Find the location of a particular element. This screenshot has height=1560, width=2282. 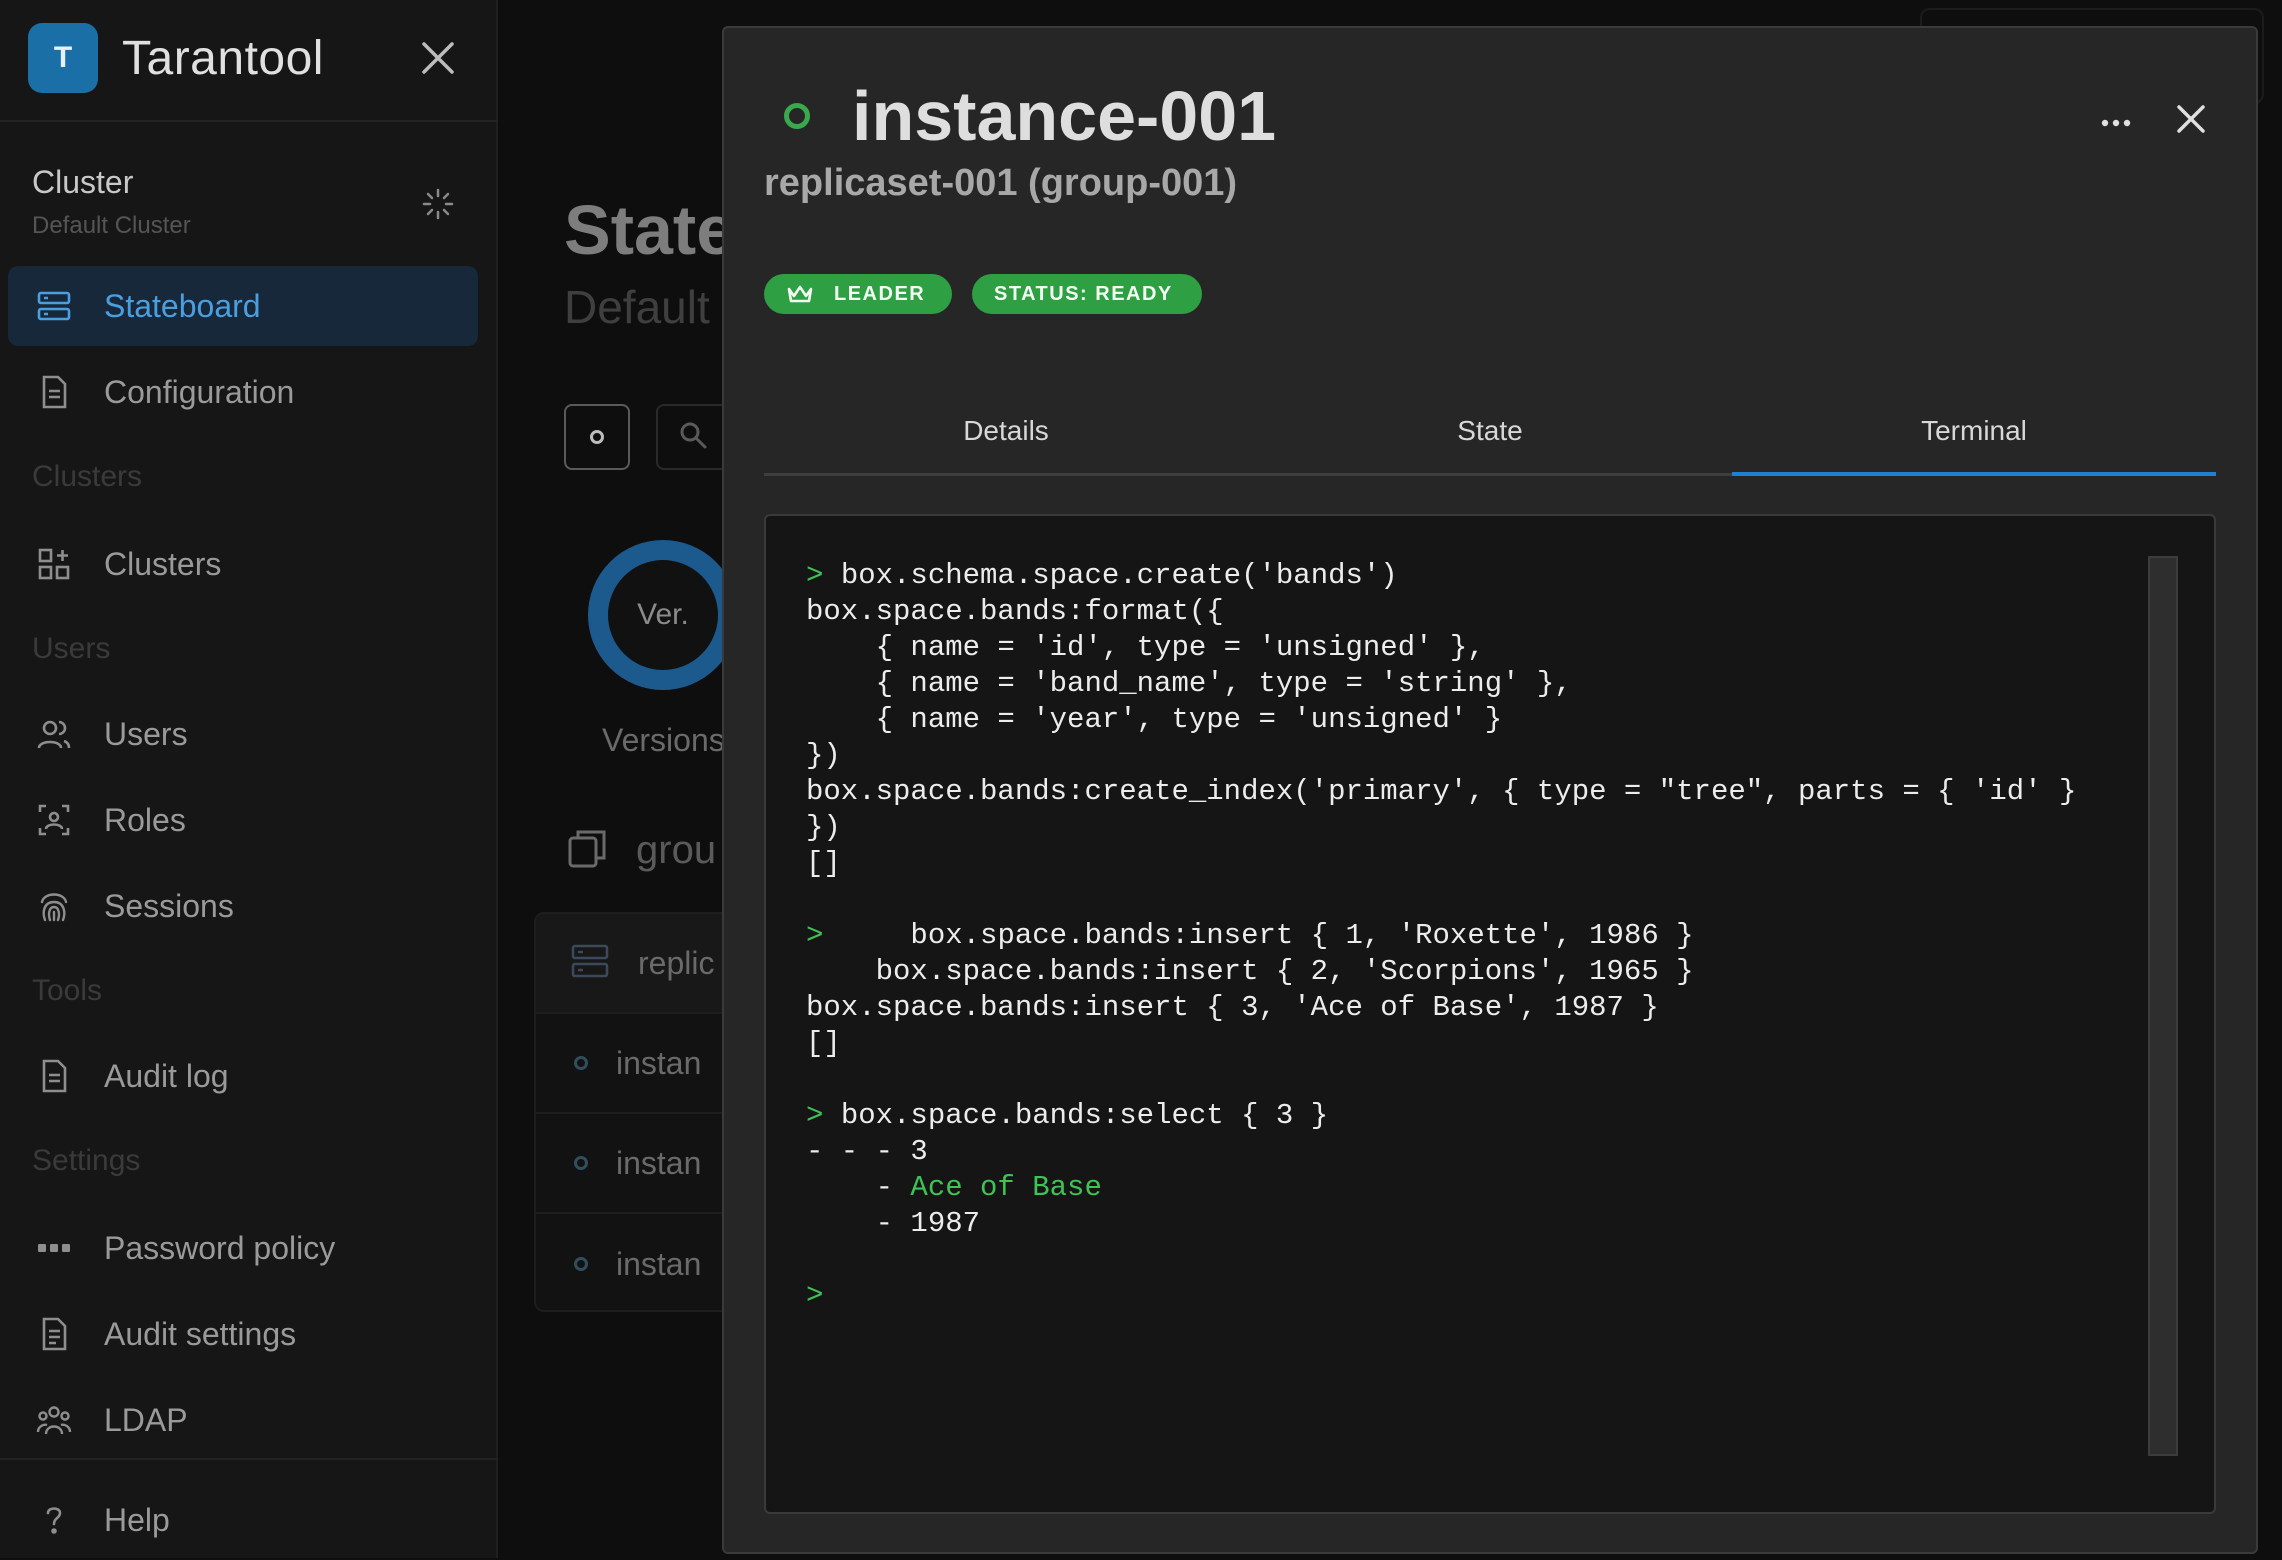

sidebar-item-sessions: Sessions is located at coordinates (243, 906).